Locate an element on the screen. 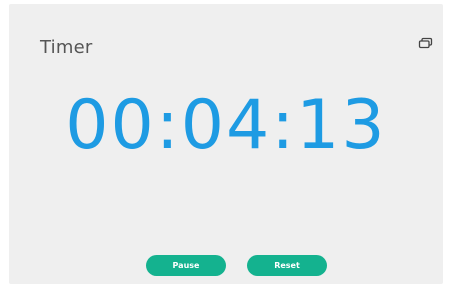 Image resolution: width=452 pixels, height=287 pixels. reset-button: Reset is located at coordinates (287, 265).